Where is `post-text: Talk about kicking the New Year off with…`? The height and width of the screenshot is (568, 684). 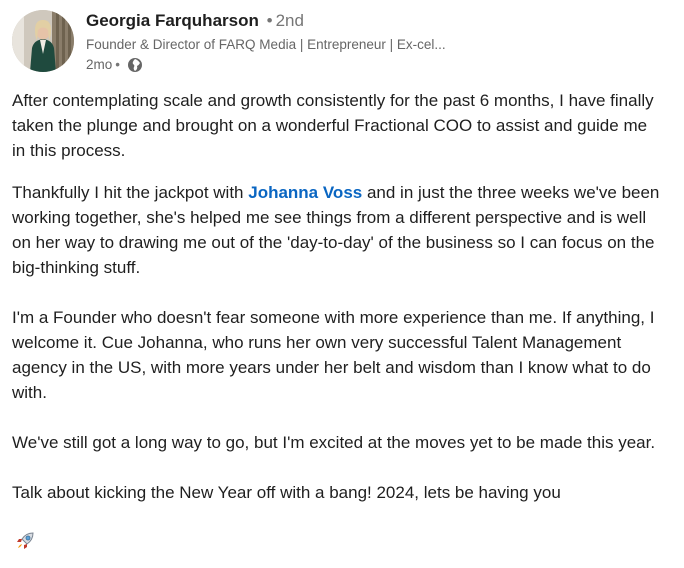
post-text: Talk about kicking the New Year off with… is located at coordinates (286, 492).